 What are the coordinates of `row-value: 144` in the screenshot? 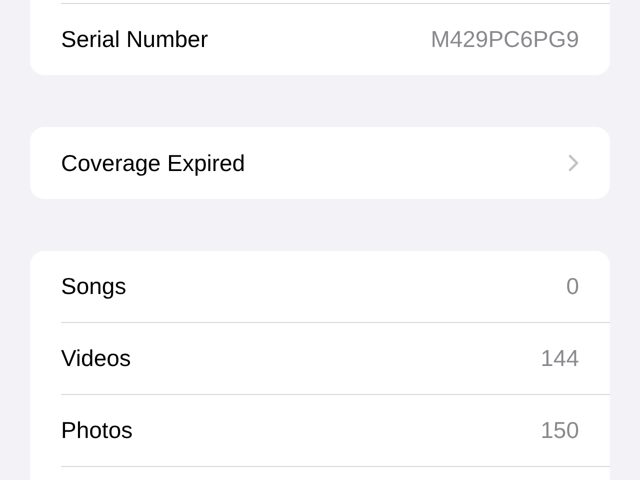 It's located at (559, 358).